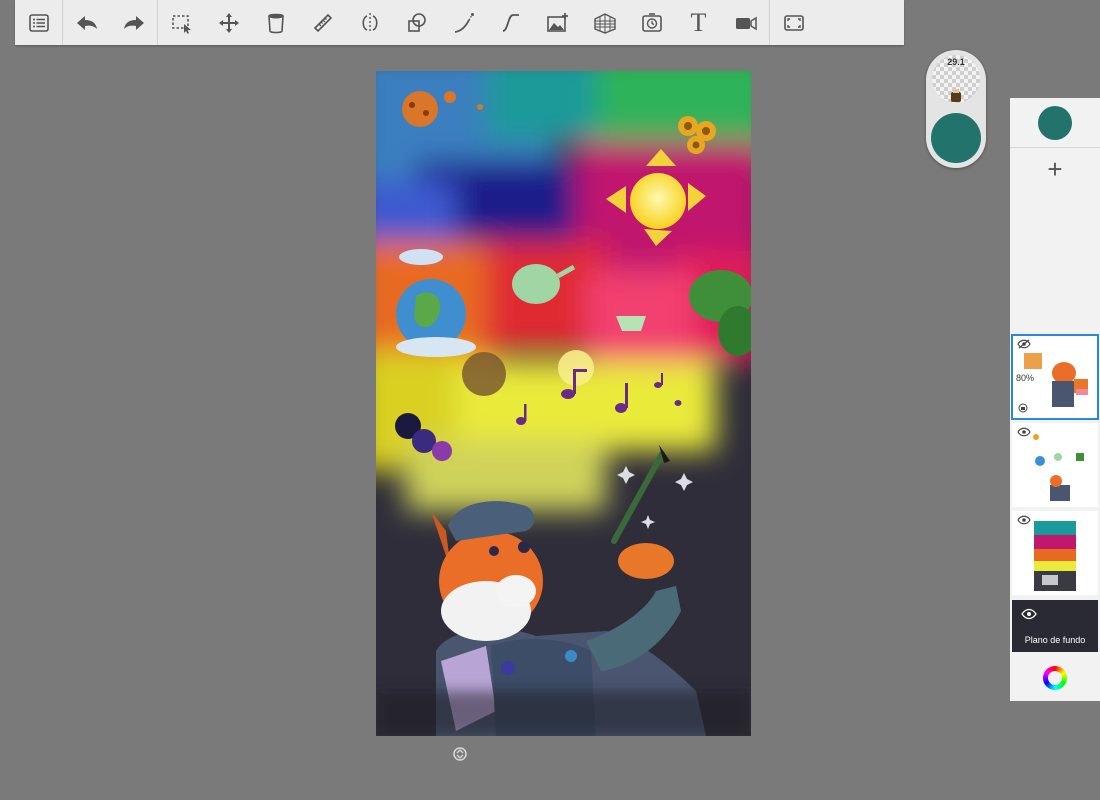 The height and width of the screenshot is (800, 1100). What do you see at coordinates (1055, 640) in the screenshot?
I see `background-layer-label: Plano de fundo` at bounding box center [1055, 640].